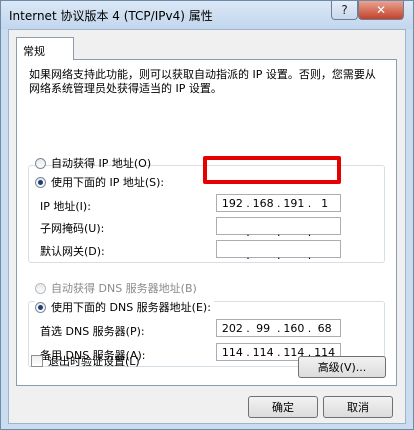 This screenshot has height=430, width=414. What do you see at coordinates (233, 203) in the screenshot?
I see `ip-address-octet-1: 192.` at bounding box center [233, 203].